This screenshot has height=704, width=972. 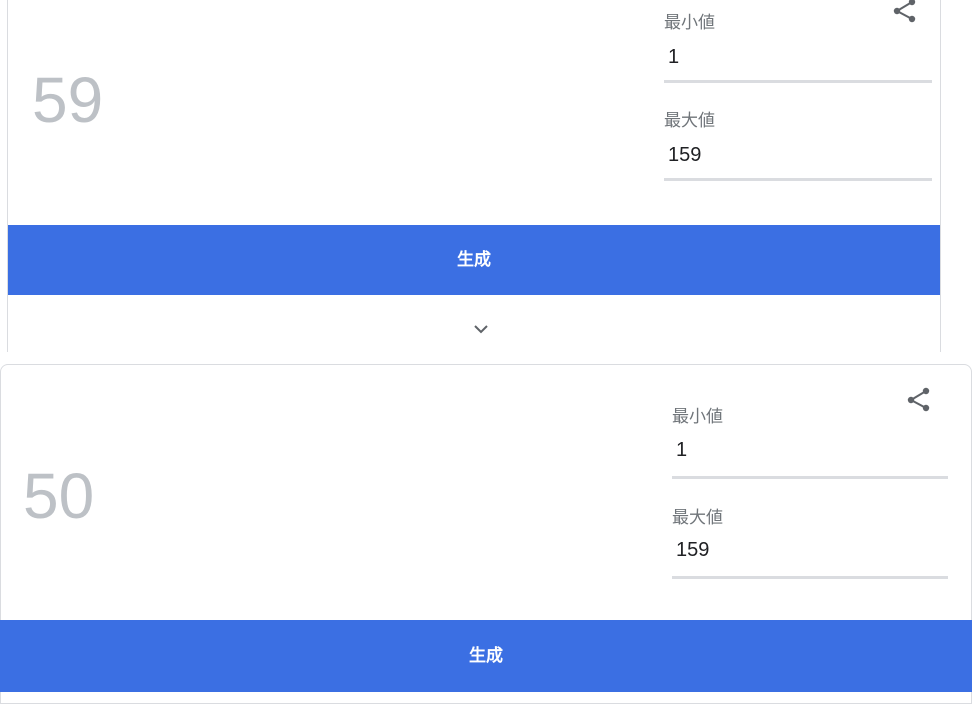 What do you see at coordinates (68, 100) in the screenshot?
I see `result-number: 59` at bounding box center [68, 100].